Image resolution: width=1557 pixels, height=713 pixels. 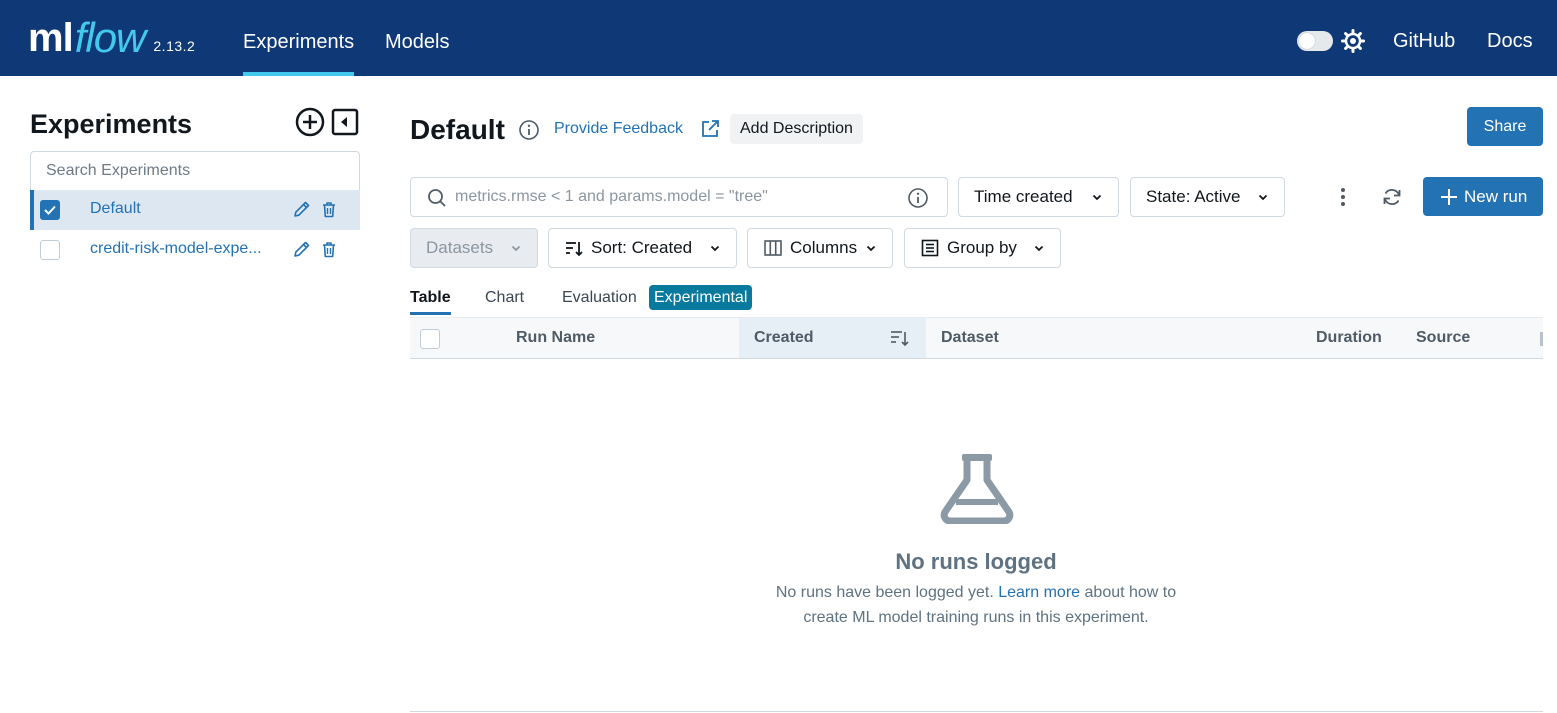 I want to click on page-title: Default, so click(x=457, y=129).